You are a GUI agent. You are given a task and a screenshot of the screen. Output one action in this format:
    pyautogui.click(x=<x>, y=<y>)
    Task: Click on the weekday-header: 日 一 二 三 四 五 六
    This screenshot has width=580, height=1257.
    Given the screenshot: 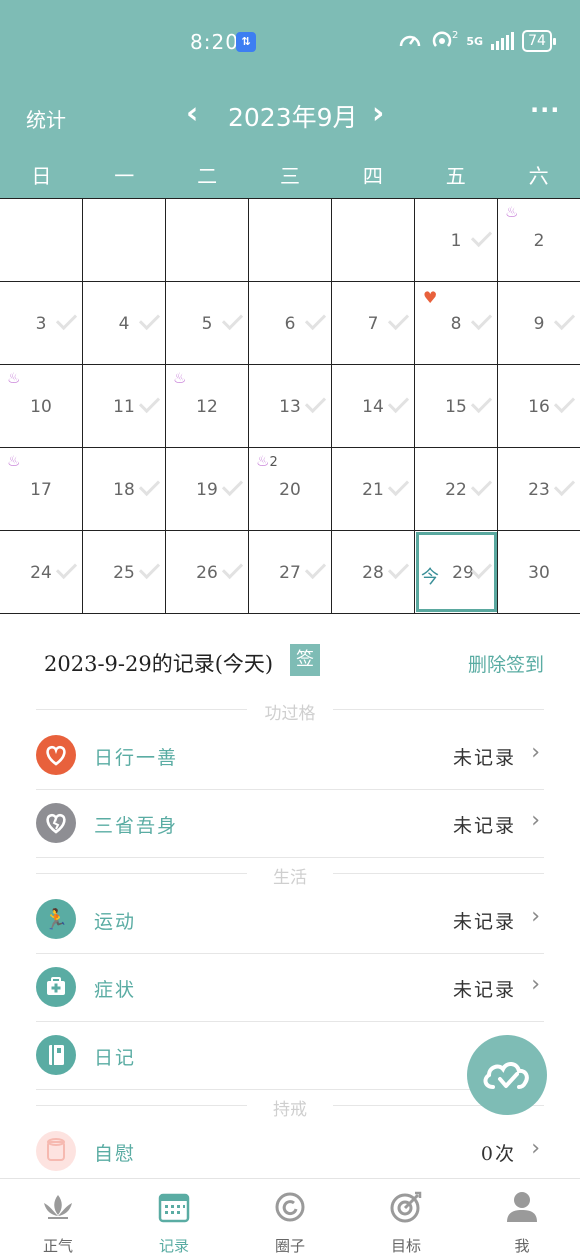 What is the action you would take?
    pyautogui.click(x=290, y=174)
    